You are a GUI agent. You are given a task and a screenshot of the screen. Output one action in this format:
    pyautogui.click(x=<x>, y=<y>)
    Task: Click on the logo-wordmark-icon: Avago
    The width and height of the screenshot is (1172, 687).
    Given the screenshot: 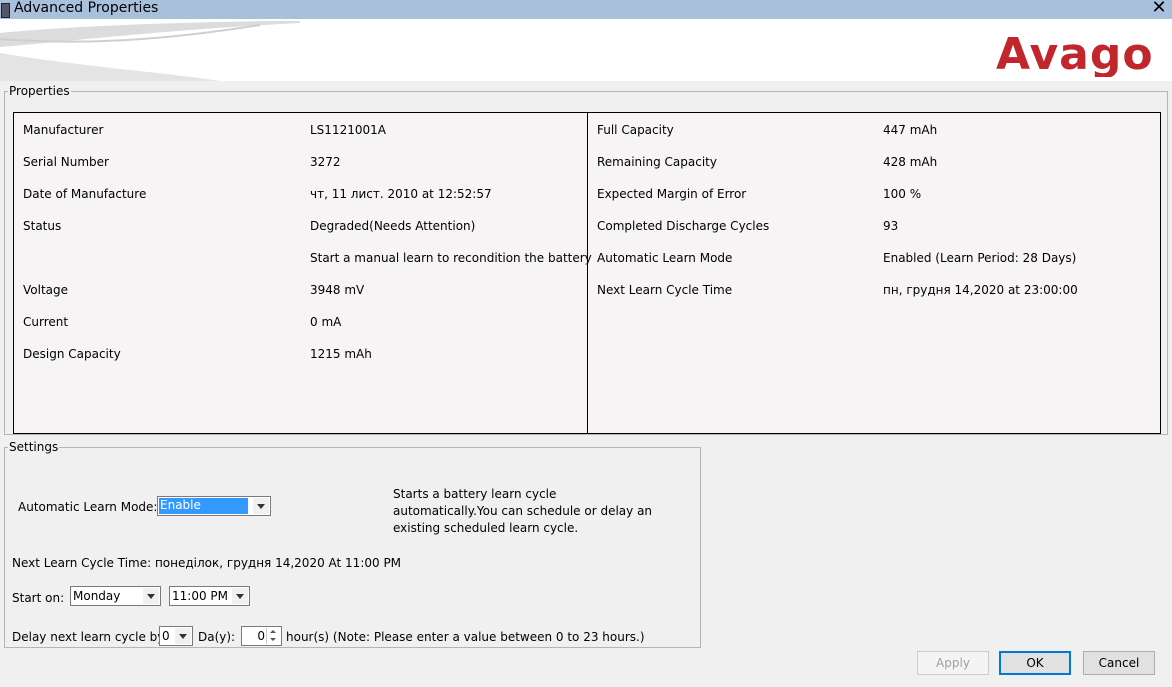 What is the action you would take?
    pyautogui.click(x=1075, y=54)
    